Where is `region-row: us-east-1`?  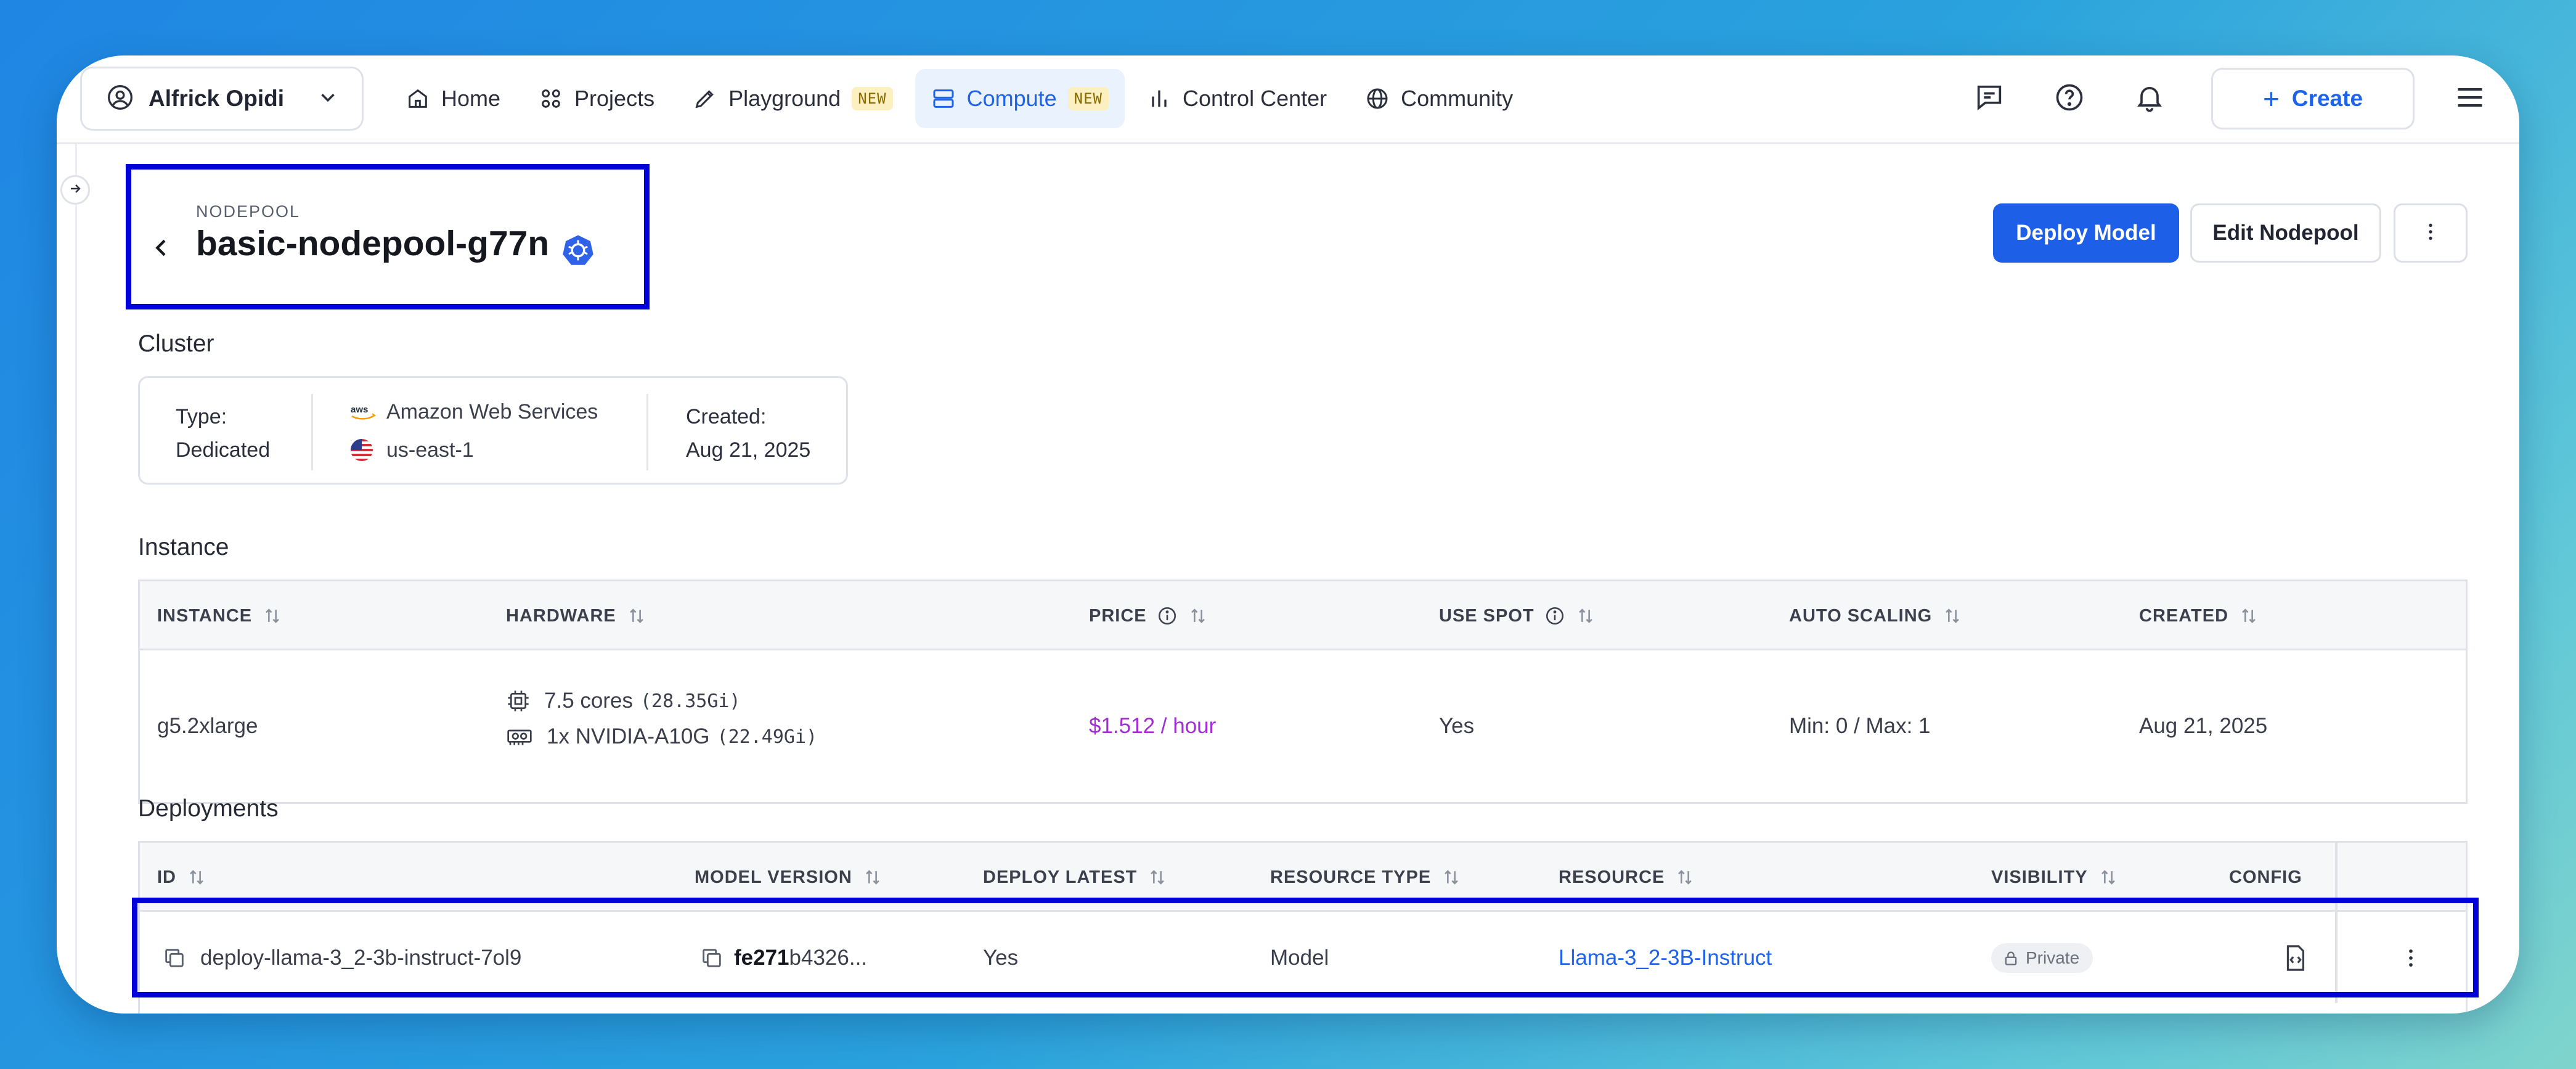 region-row: us-east-1 is located at coordinates (474, 450).